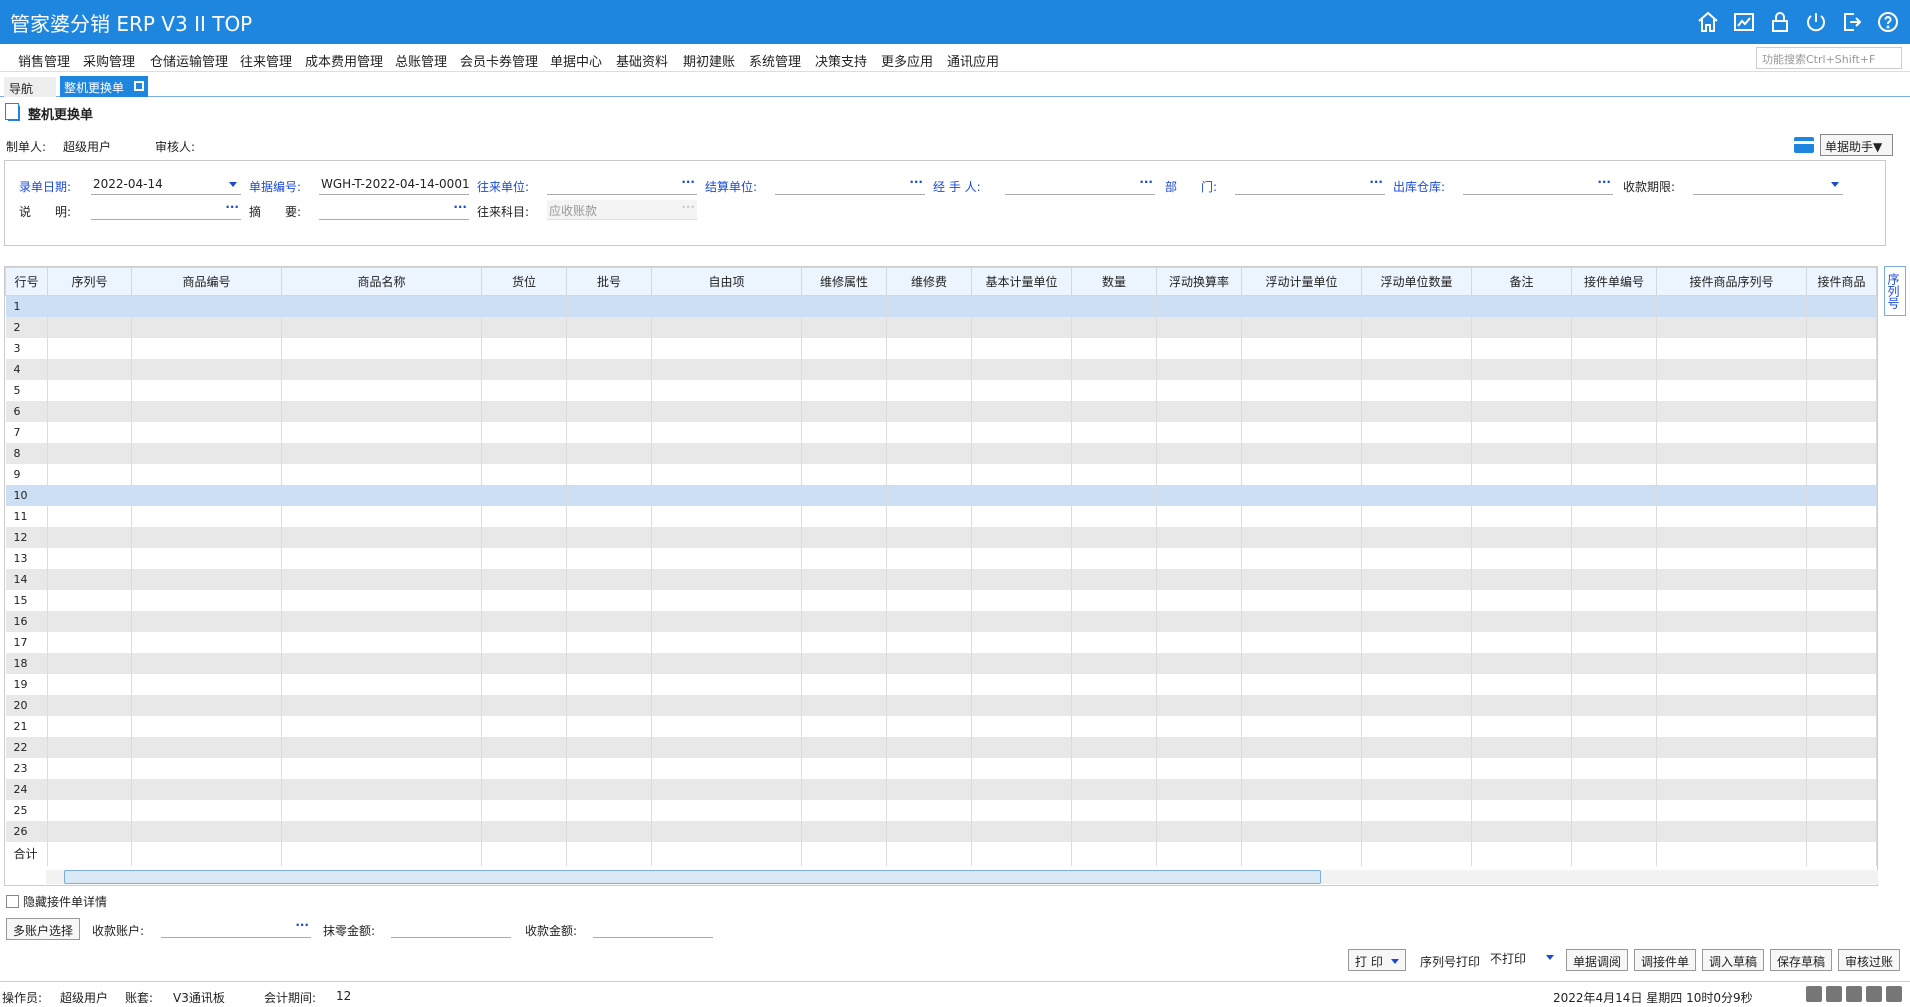  I want to click on dept-field: ···, so click(1310, 185).